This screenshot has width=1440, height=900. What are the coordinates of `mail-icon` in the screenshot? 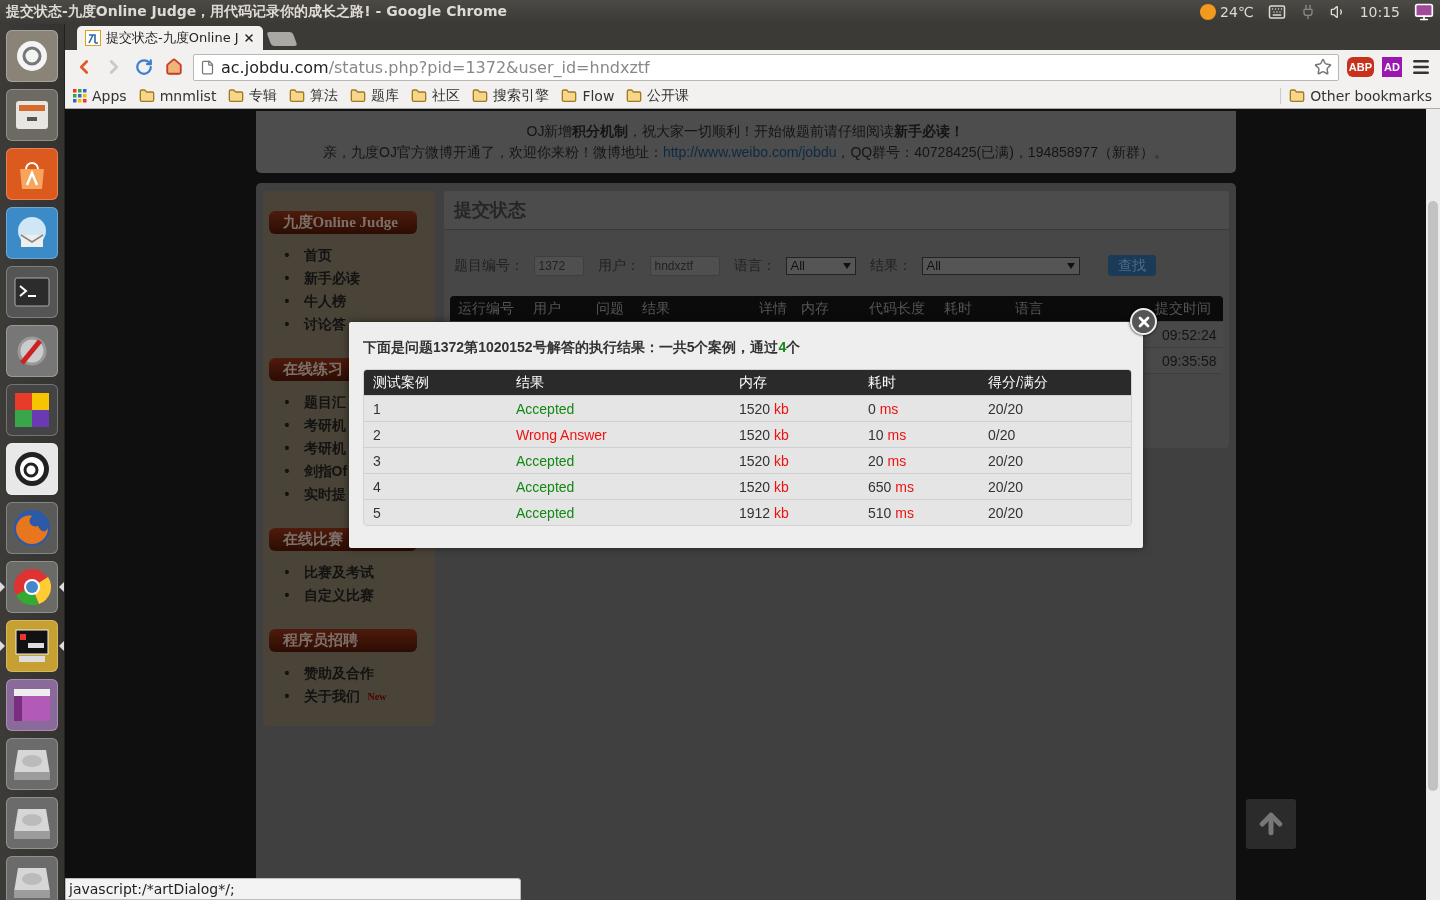 It's located at (32, 233).